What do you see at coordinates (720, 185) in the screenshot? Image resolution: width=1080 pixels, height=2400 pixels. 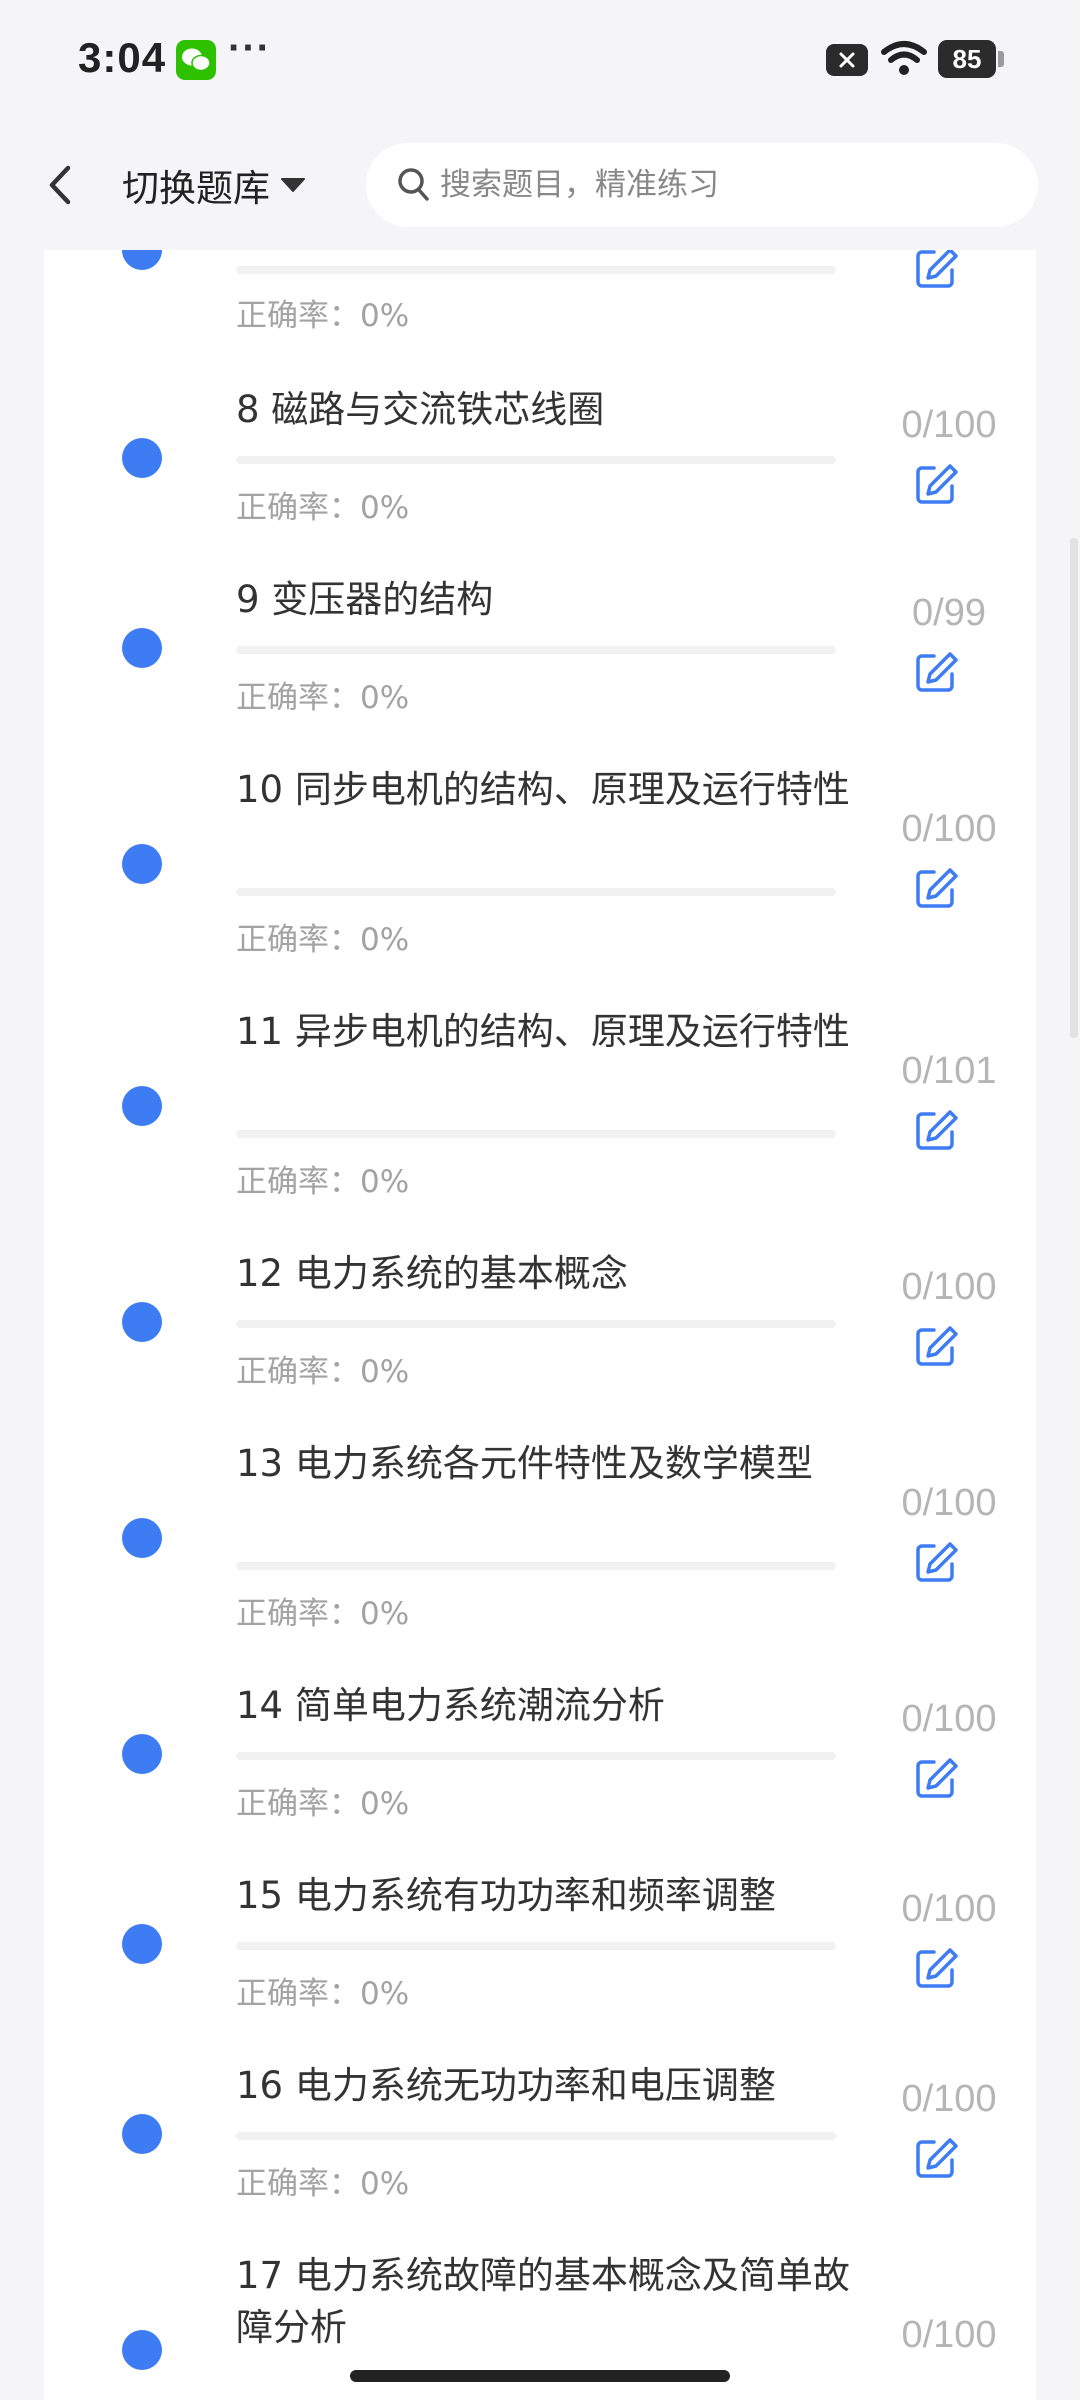 I see `search-input` at bounding box center [720, 185].